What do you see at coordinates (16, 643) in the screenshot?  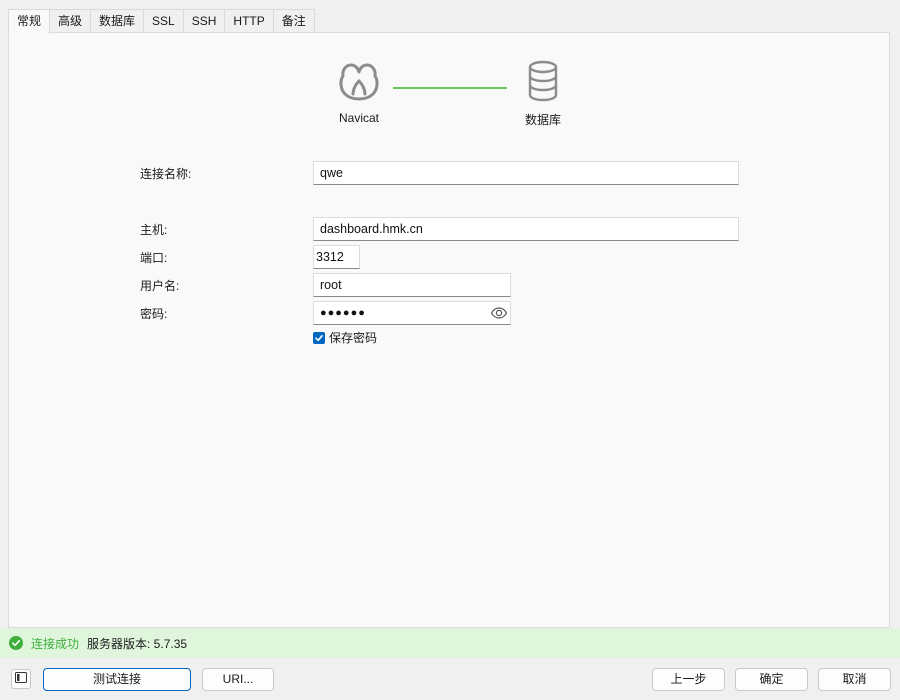 I see `check-circle-icon` at bounding box center [16, 643].